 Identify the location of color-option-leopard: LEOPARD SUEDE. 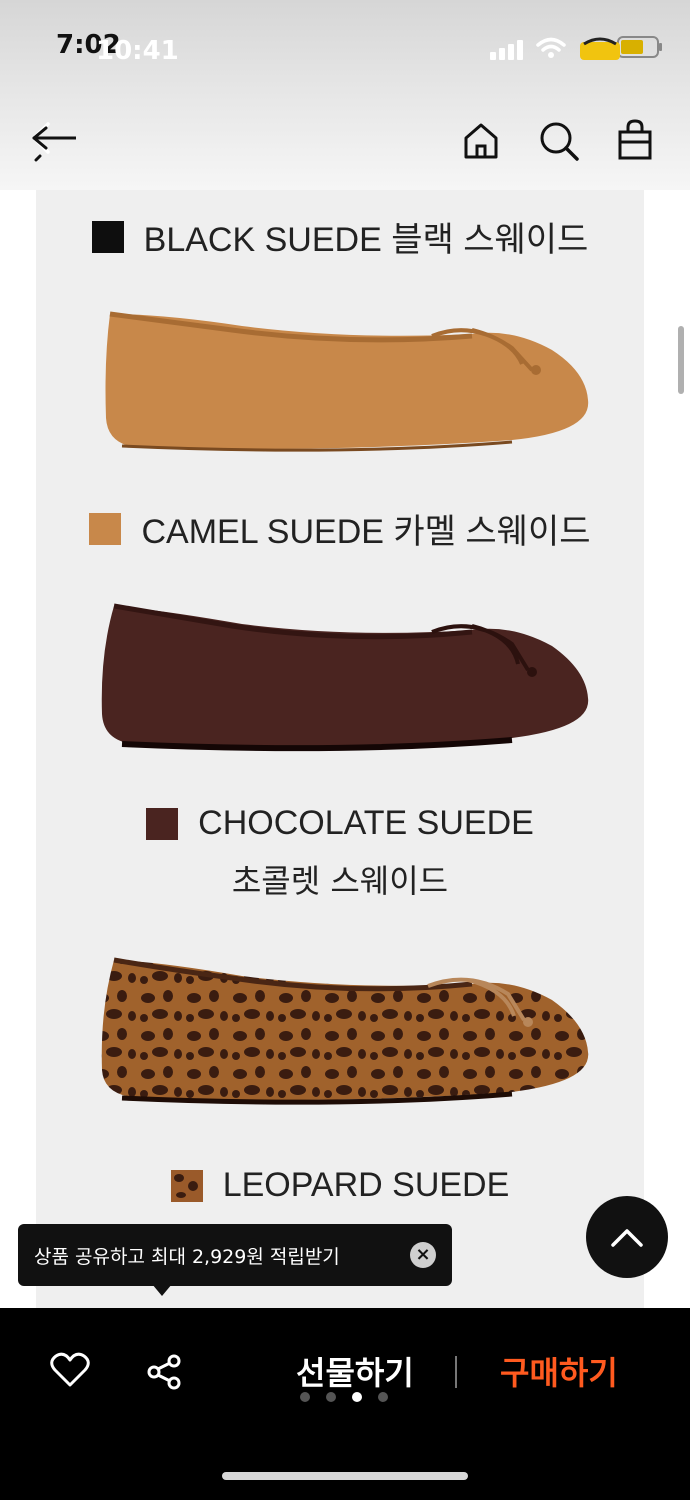
(340, 1185).